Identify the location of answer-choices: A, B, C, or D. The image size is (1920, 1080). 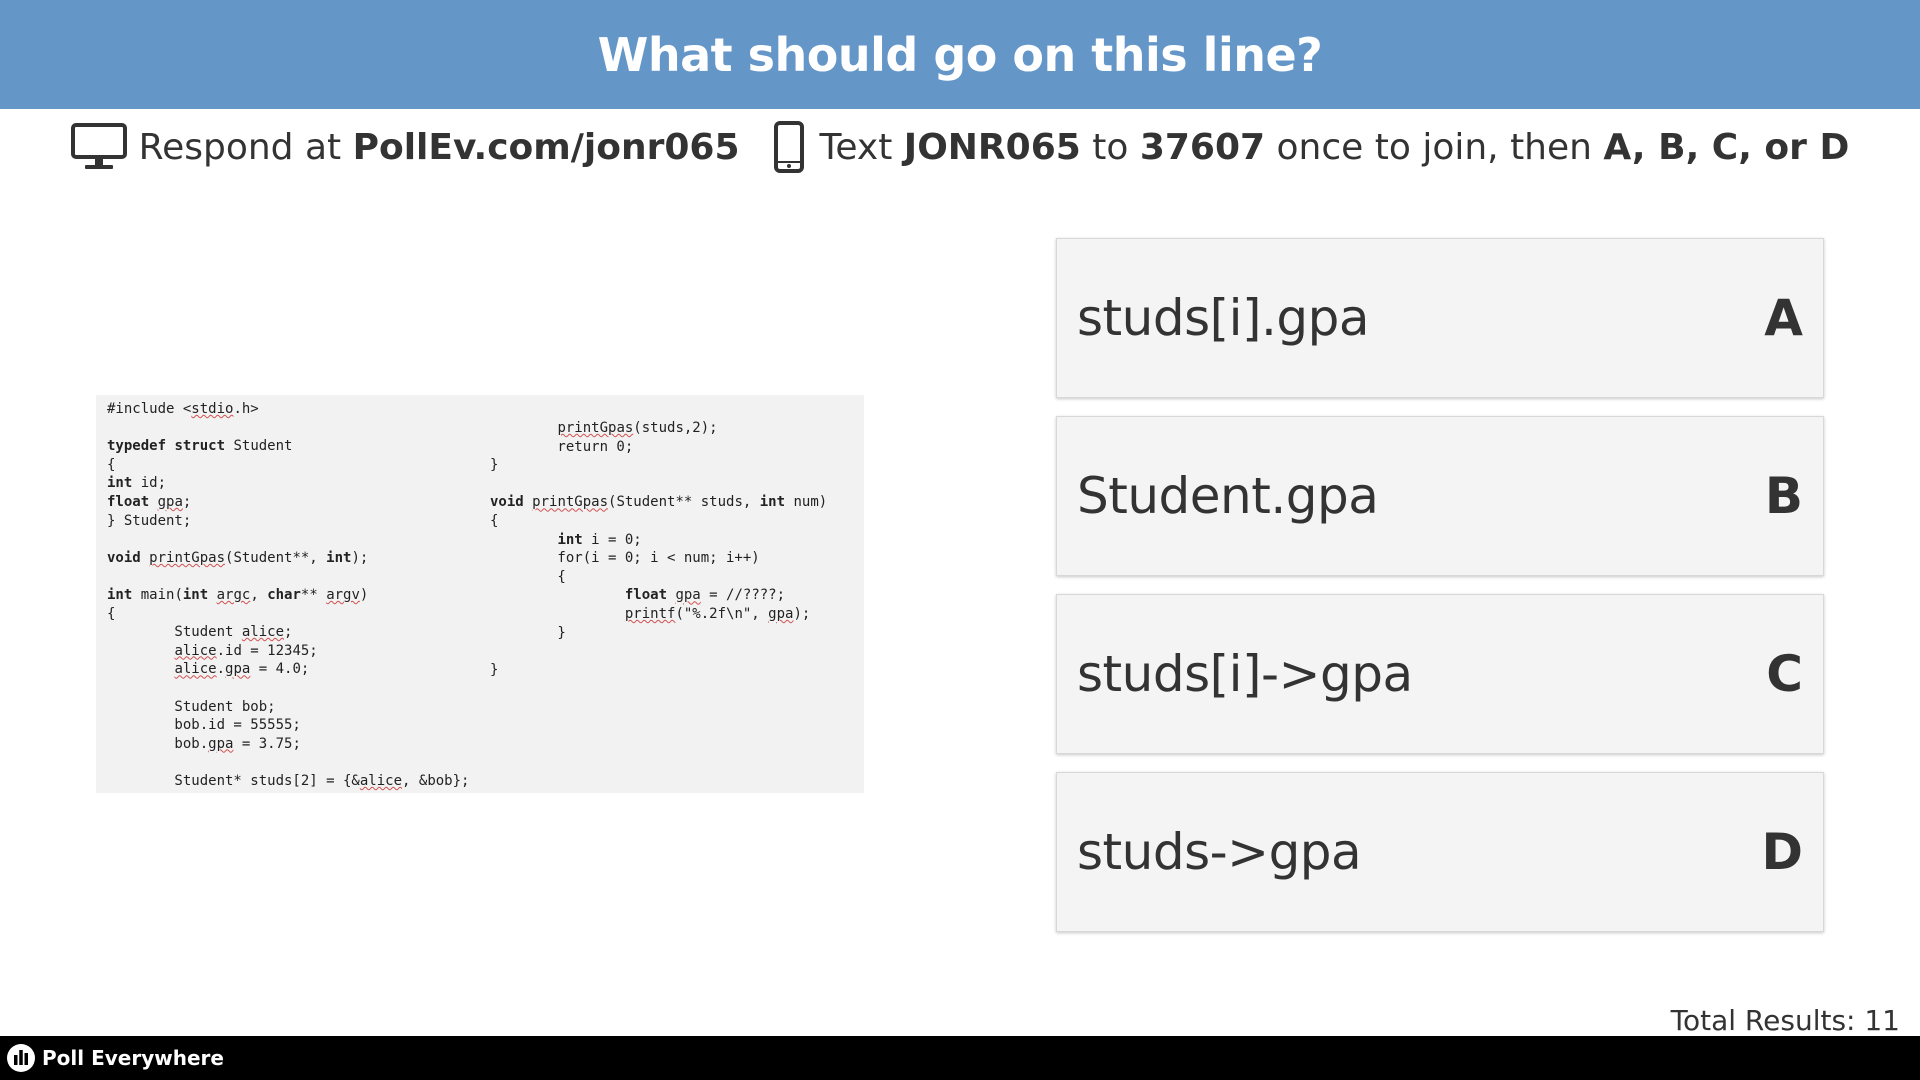
(1726, 147).